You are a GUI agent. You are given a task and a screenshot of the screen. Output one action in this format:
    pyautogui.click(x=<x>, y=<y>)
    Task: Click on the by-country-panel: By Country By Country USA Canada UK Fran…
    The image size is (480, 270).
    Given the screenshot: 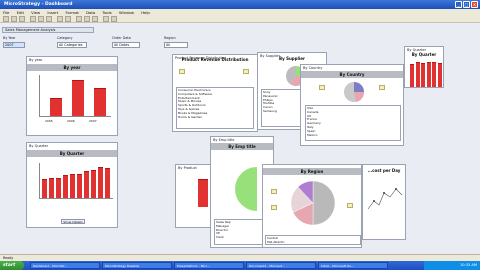 What is the action you would take?
    pyautogui.click(x=352, y=105)
    